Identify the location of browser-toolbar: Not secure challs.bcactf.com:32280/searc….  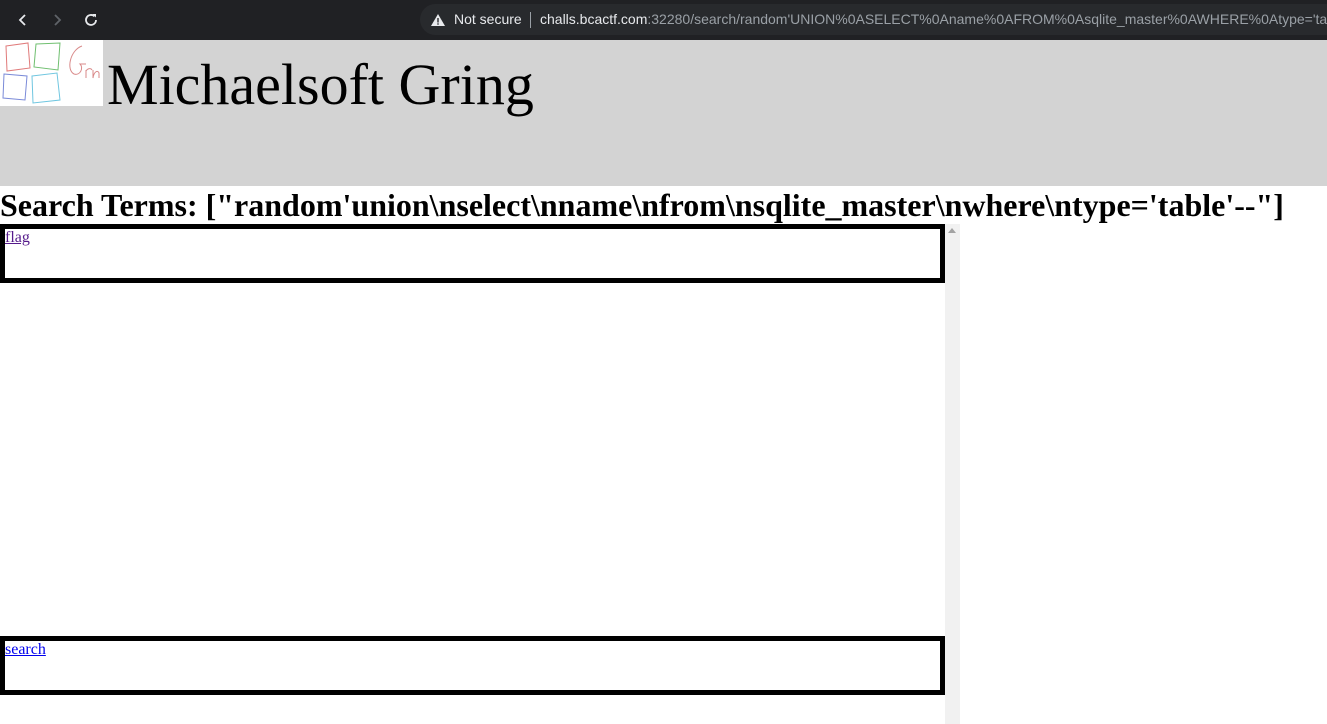
(663, 20).